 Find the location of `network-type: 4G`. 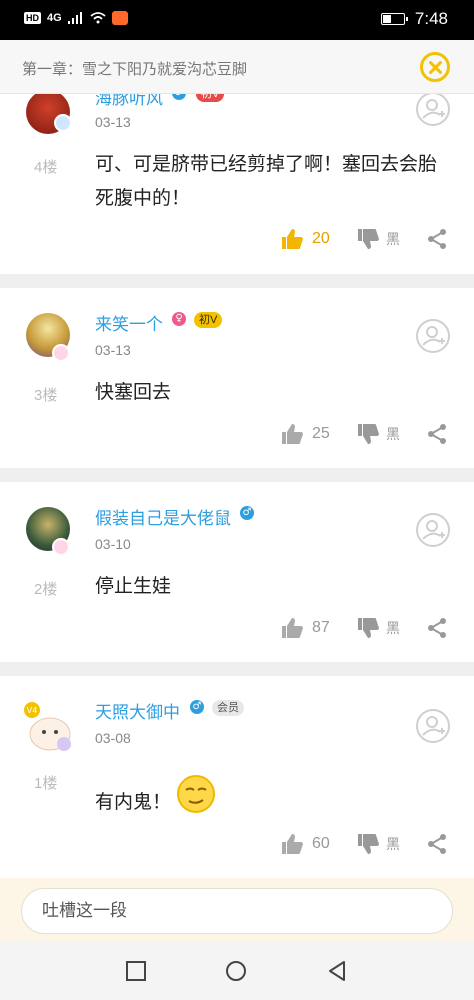

network-type: 4G is located at coordinates (54, 18).